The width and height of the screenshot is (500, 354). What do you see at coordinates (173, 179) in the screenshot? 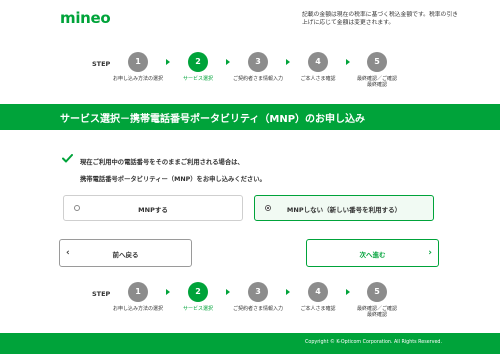
I see `notice-line-2: 携帯電話番号ポータビリティー（MNP）をお申し込みください。` at bounding box center [173, 179].